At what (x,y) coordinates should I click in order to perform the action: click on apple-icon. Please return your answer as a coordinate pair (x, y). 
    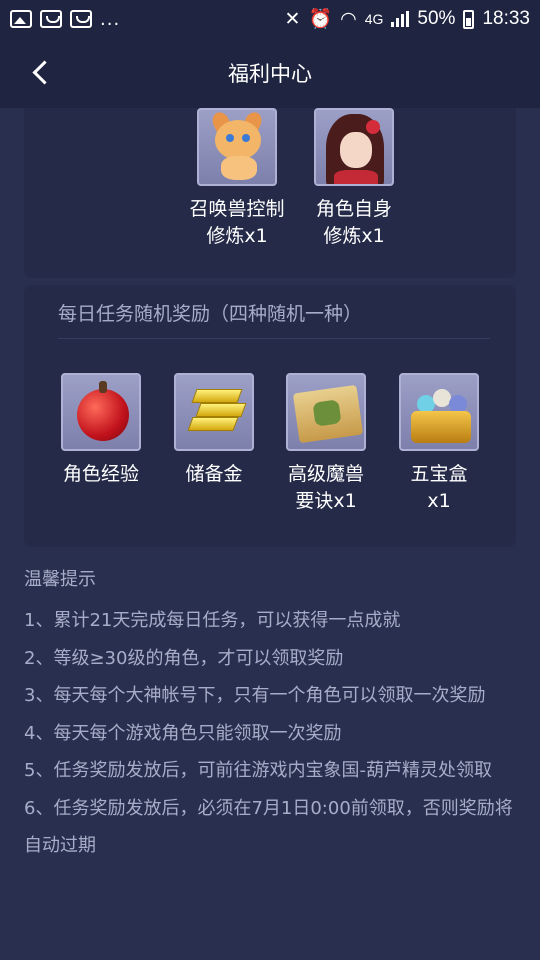
    Looking at the image, I should click on (101, 412).